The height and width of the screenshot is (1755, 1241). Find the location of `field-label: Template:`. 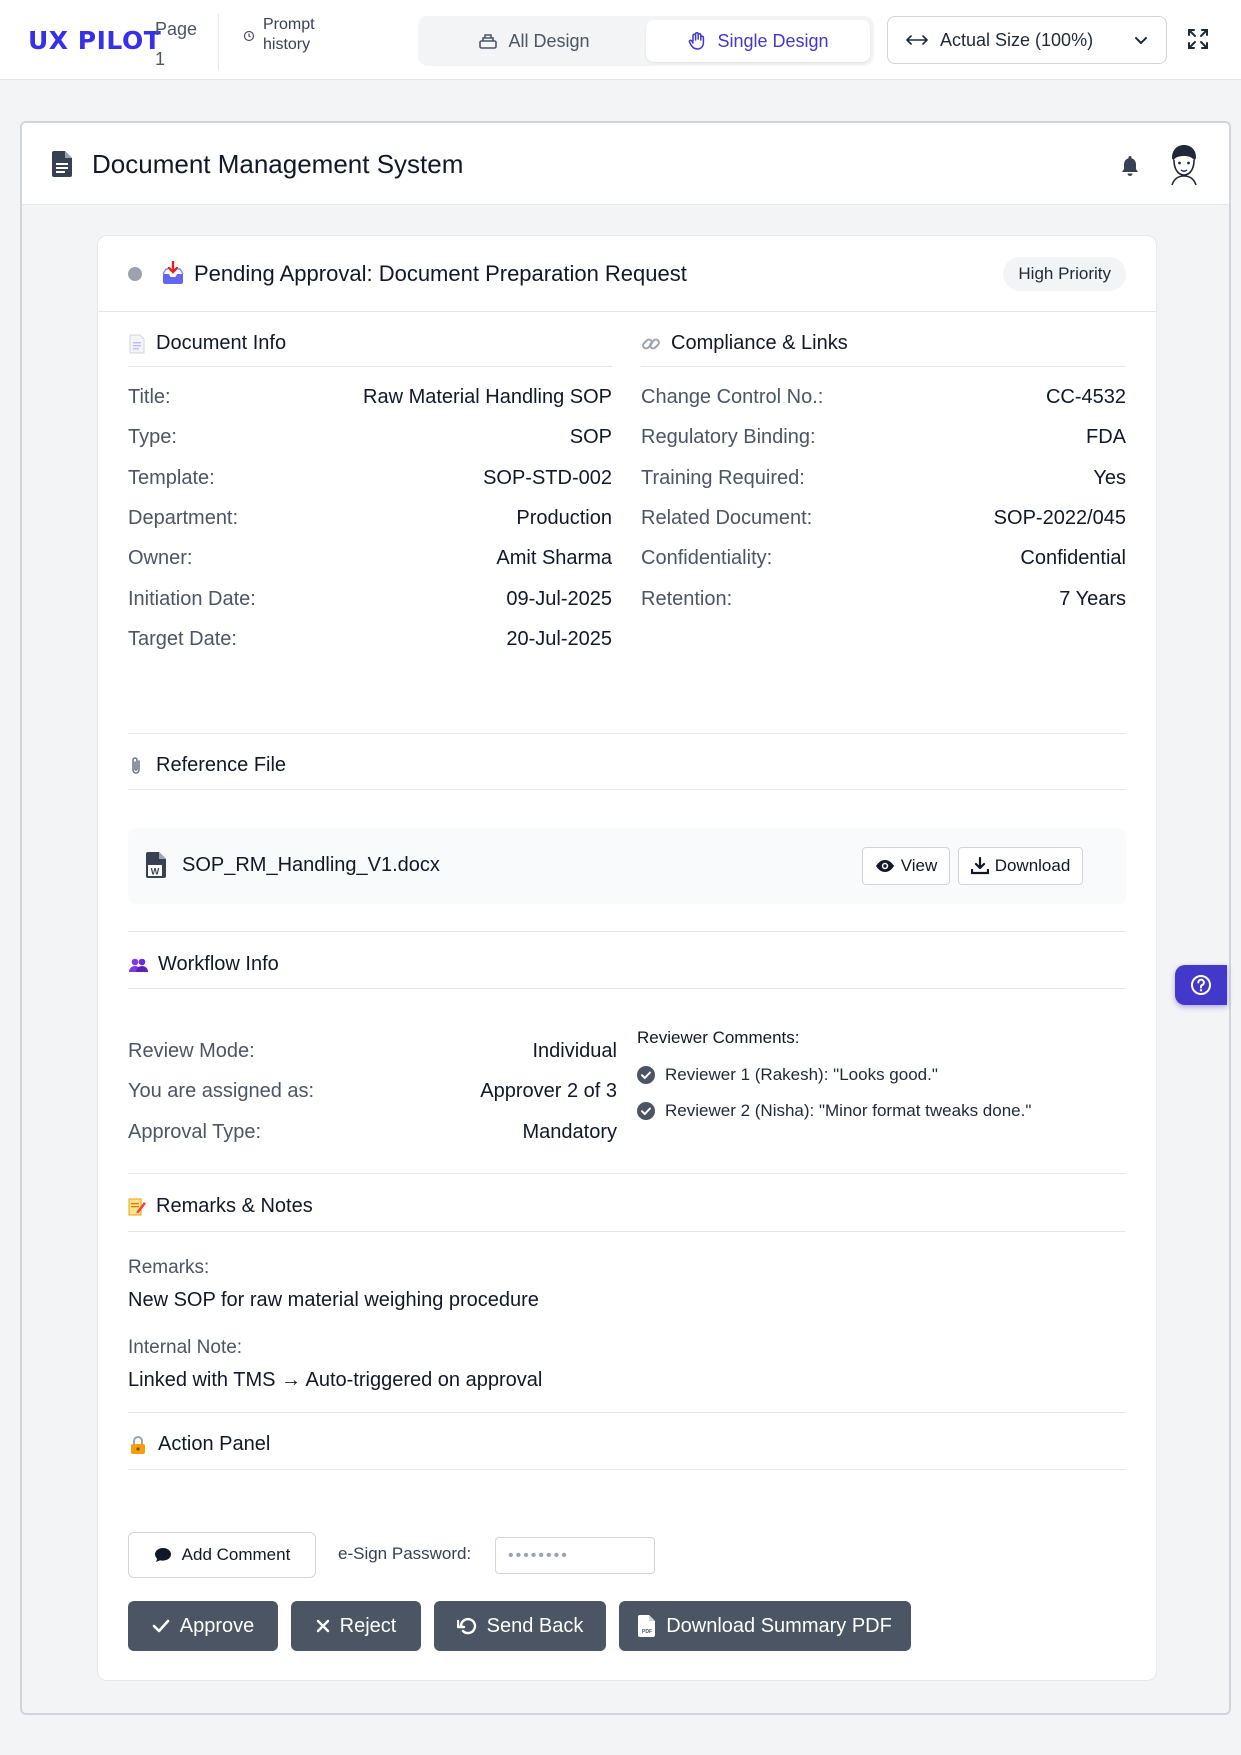

field-label: Template: is located at coordinates (171, 477).